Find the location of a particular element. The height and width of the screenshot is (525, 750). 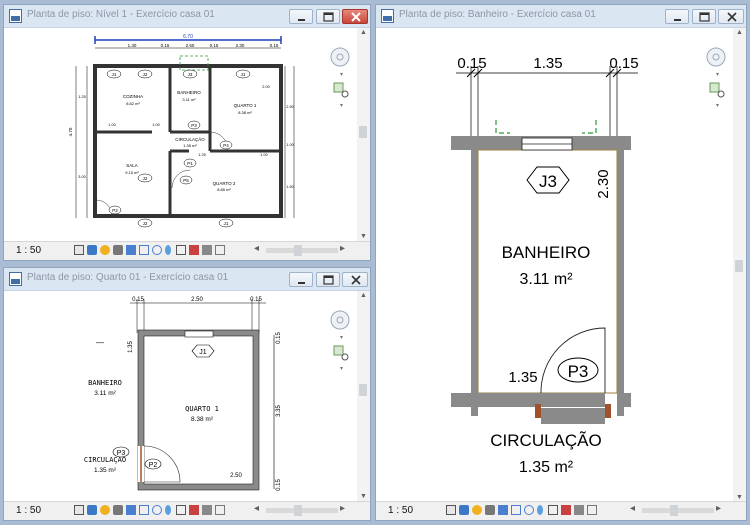

maximize-icon is located at coordinates (328, 280).